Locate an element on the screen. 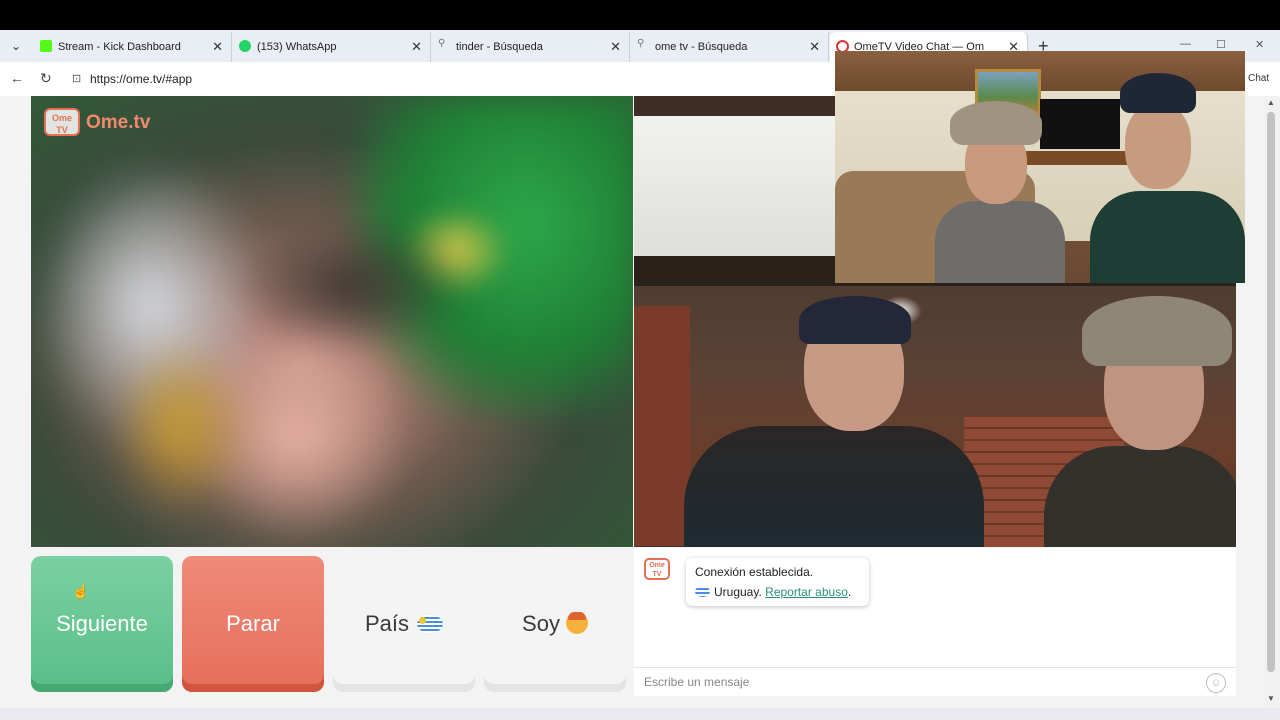 Image resolution: width=1280 pixels, height=720 pixels. mouse-cursor-icon: ☝ is located at coordinates (81, 591).